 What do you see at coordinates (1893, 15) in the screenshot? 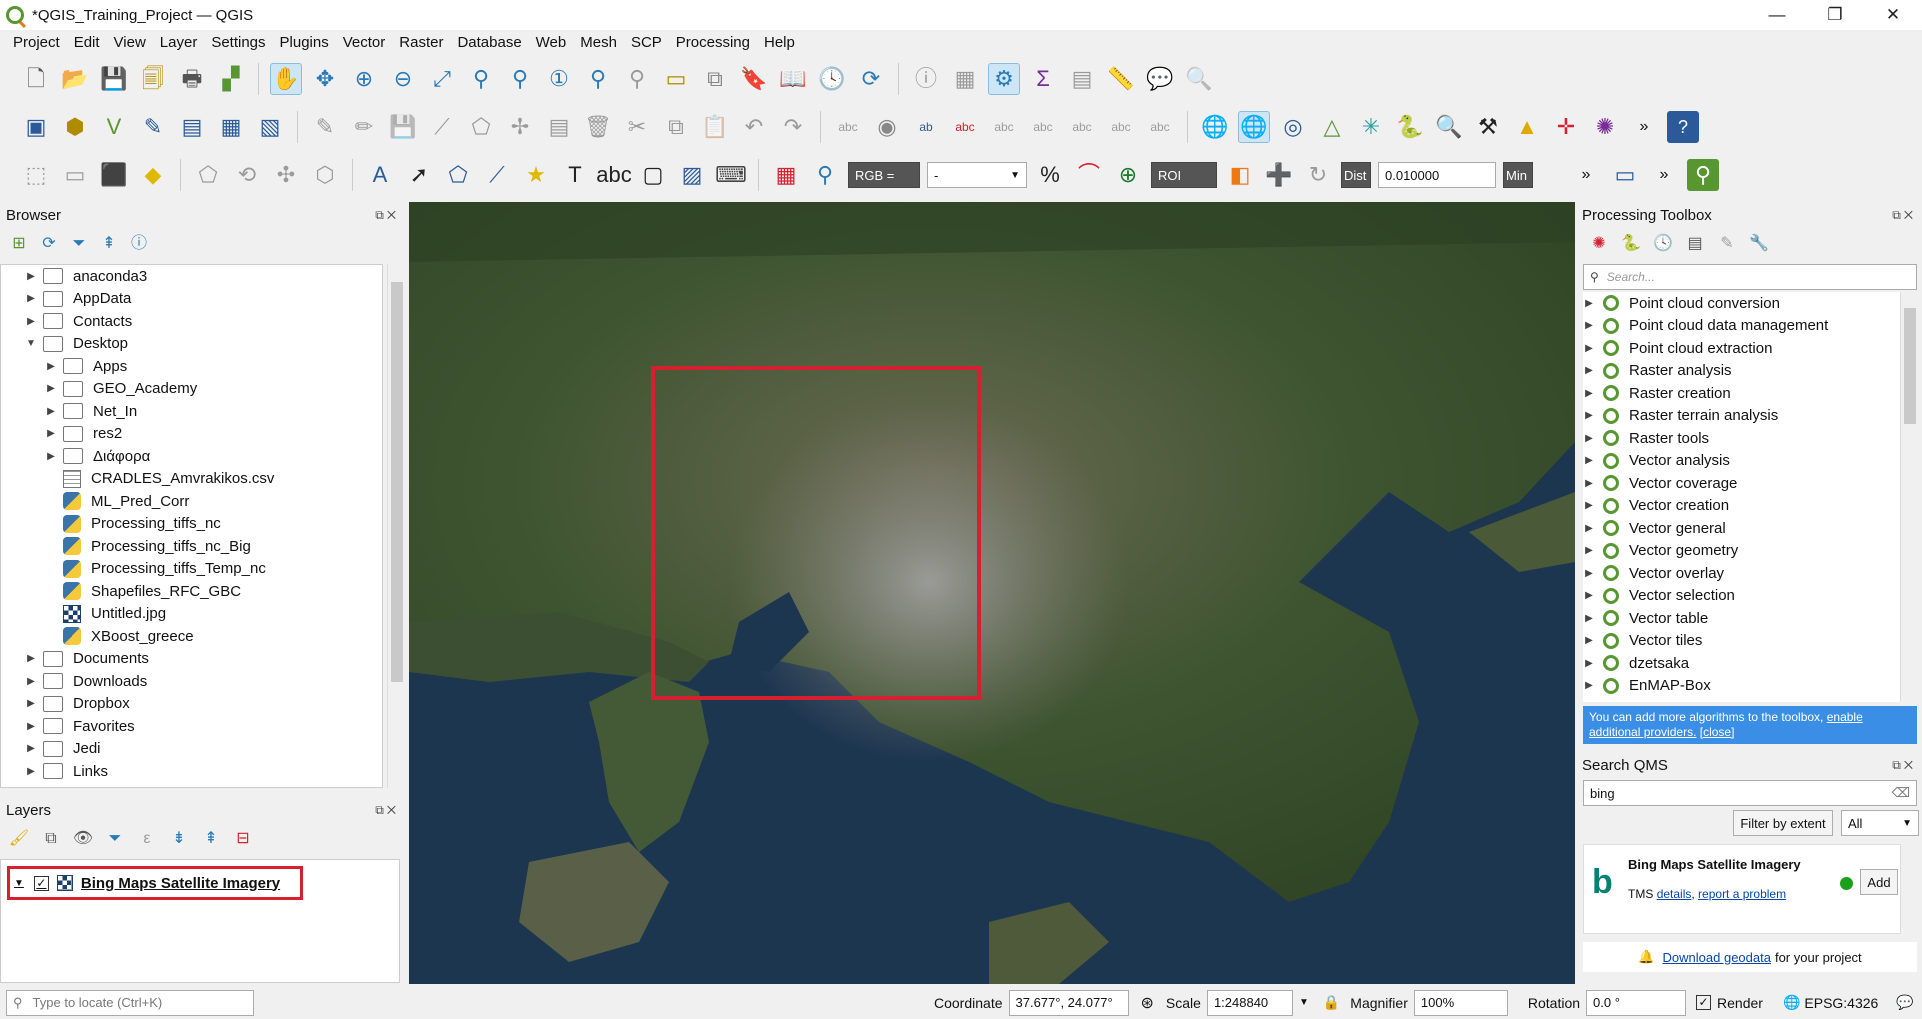
I see `close-button: ✕` at bounding box center [1893, 15].